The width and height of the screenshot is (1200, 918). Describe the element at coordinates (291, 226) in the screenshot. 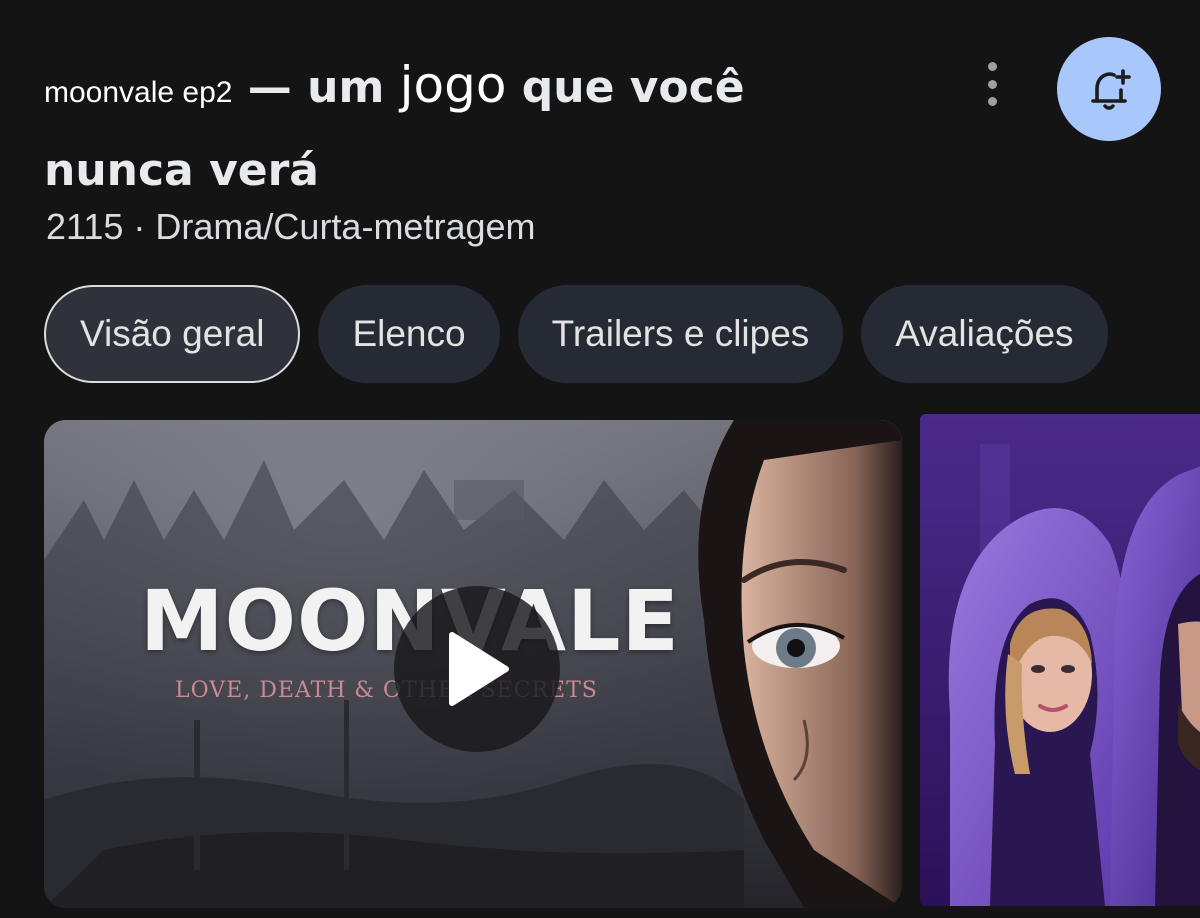

I see `subtitle-year-genre: 2115 · Drama/Curta-metragem` at that location.